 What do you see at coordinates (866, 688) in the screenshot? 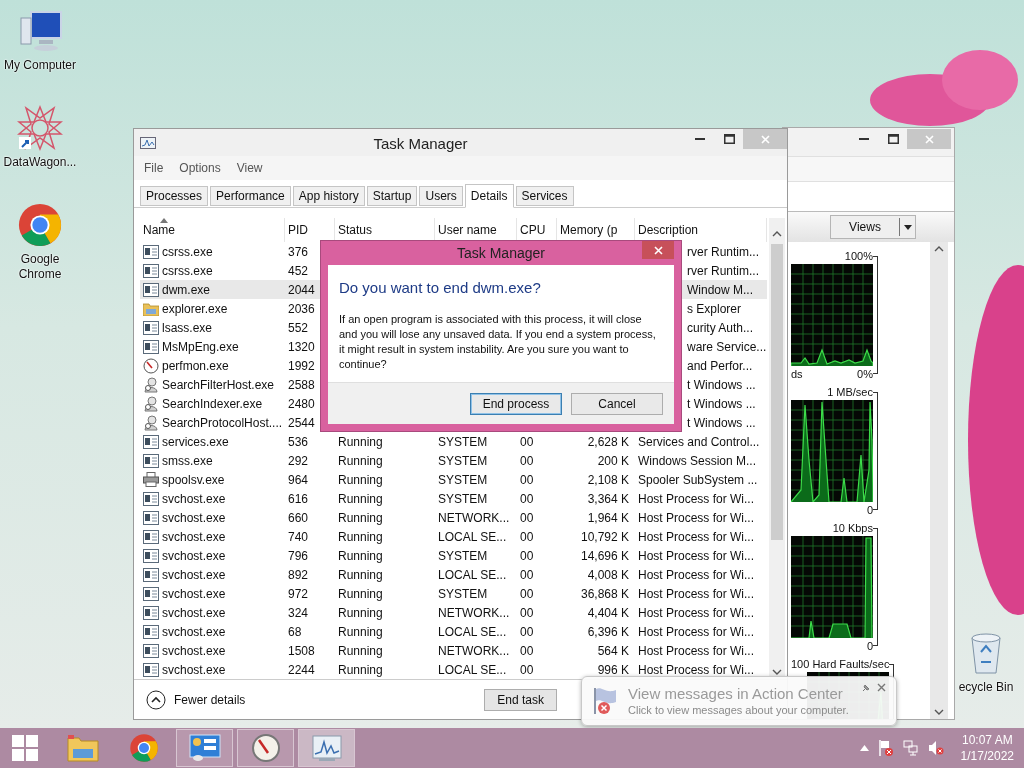
I see `pin-icon` at bounding box center [866, 688].